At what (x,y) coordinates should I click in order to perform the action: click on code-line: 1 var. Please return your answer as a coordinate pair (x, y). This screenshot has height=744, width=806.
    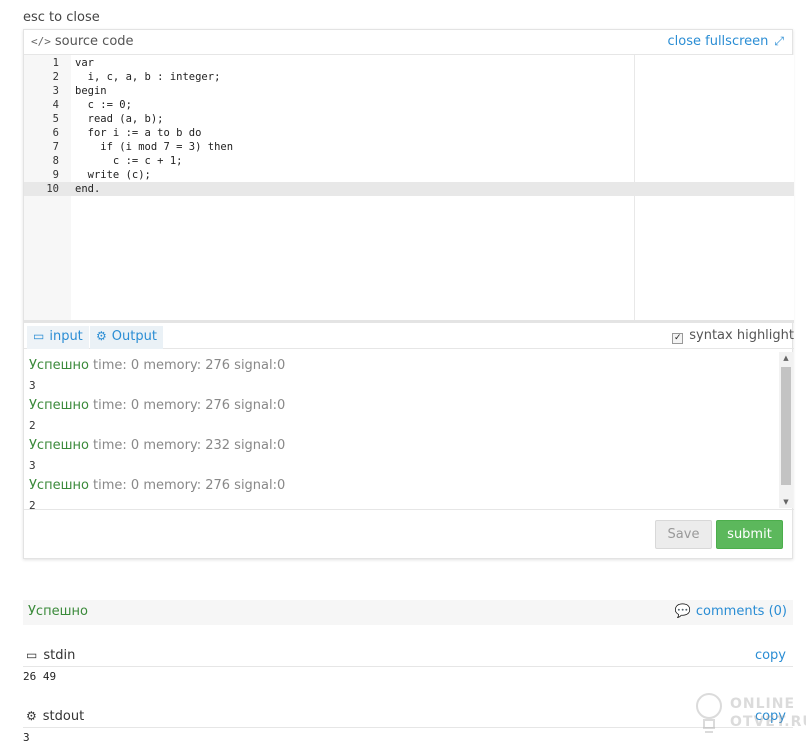
    Looking at the image, I should click on (409, 63).